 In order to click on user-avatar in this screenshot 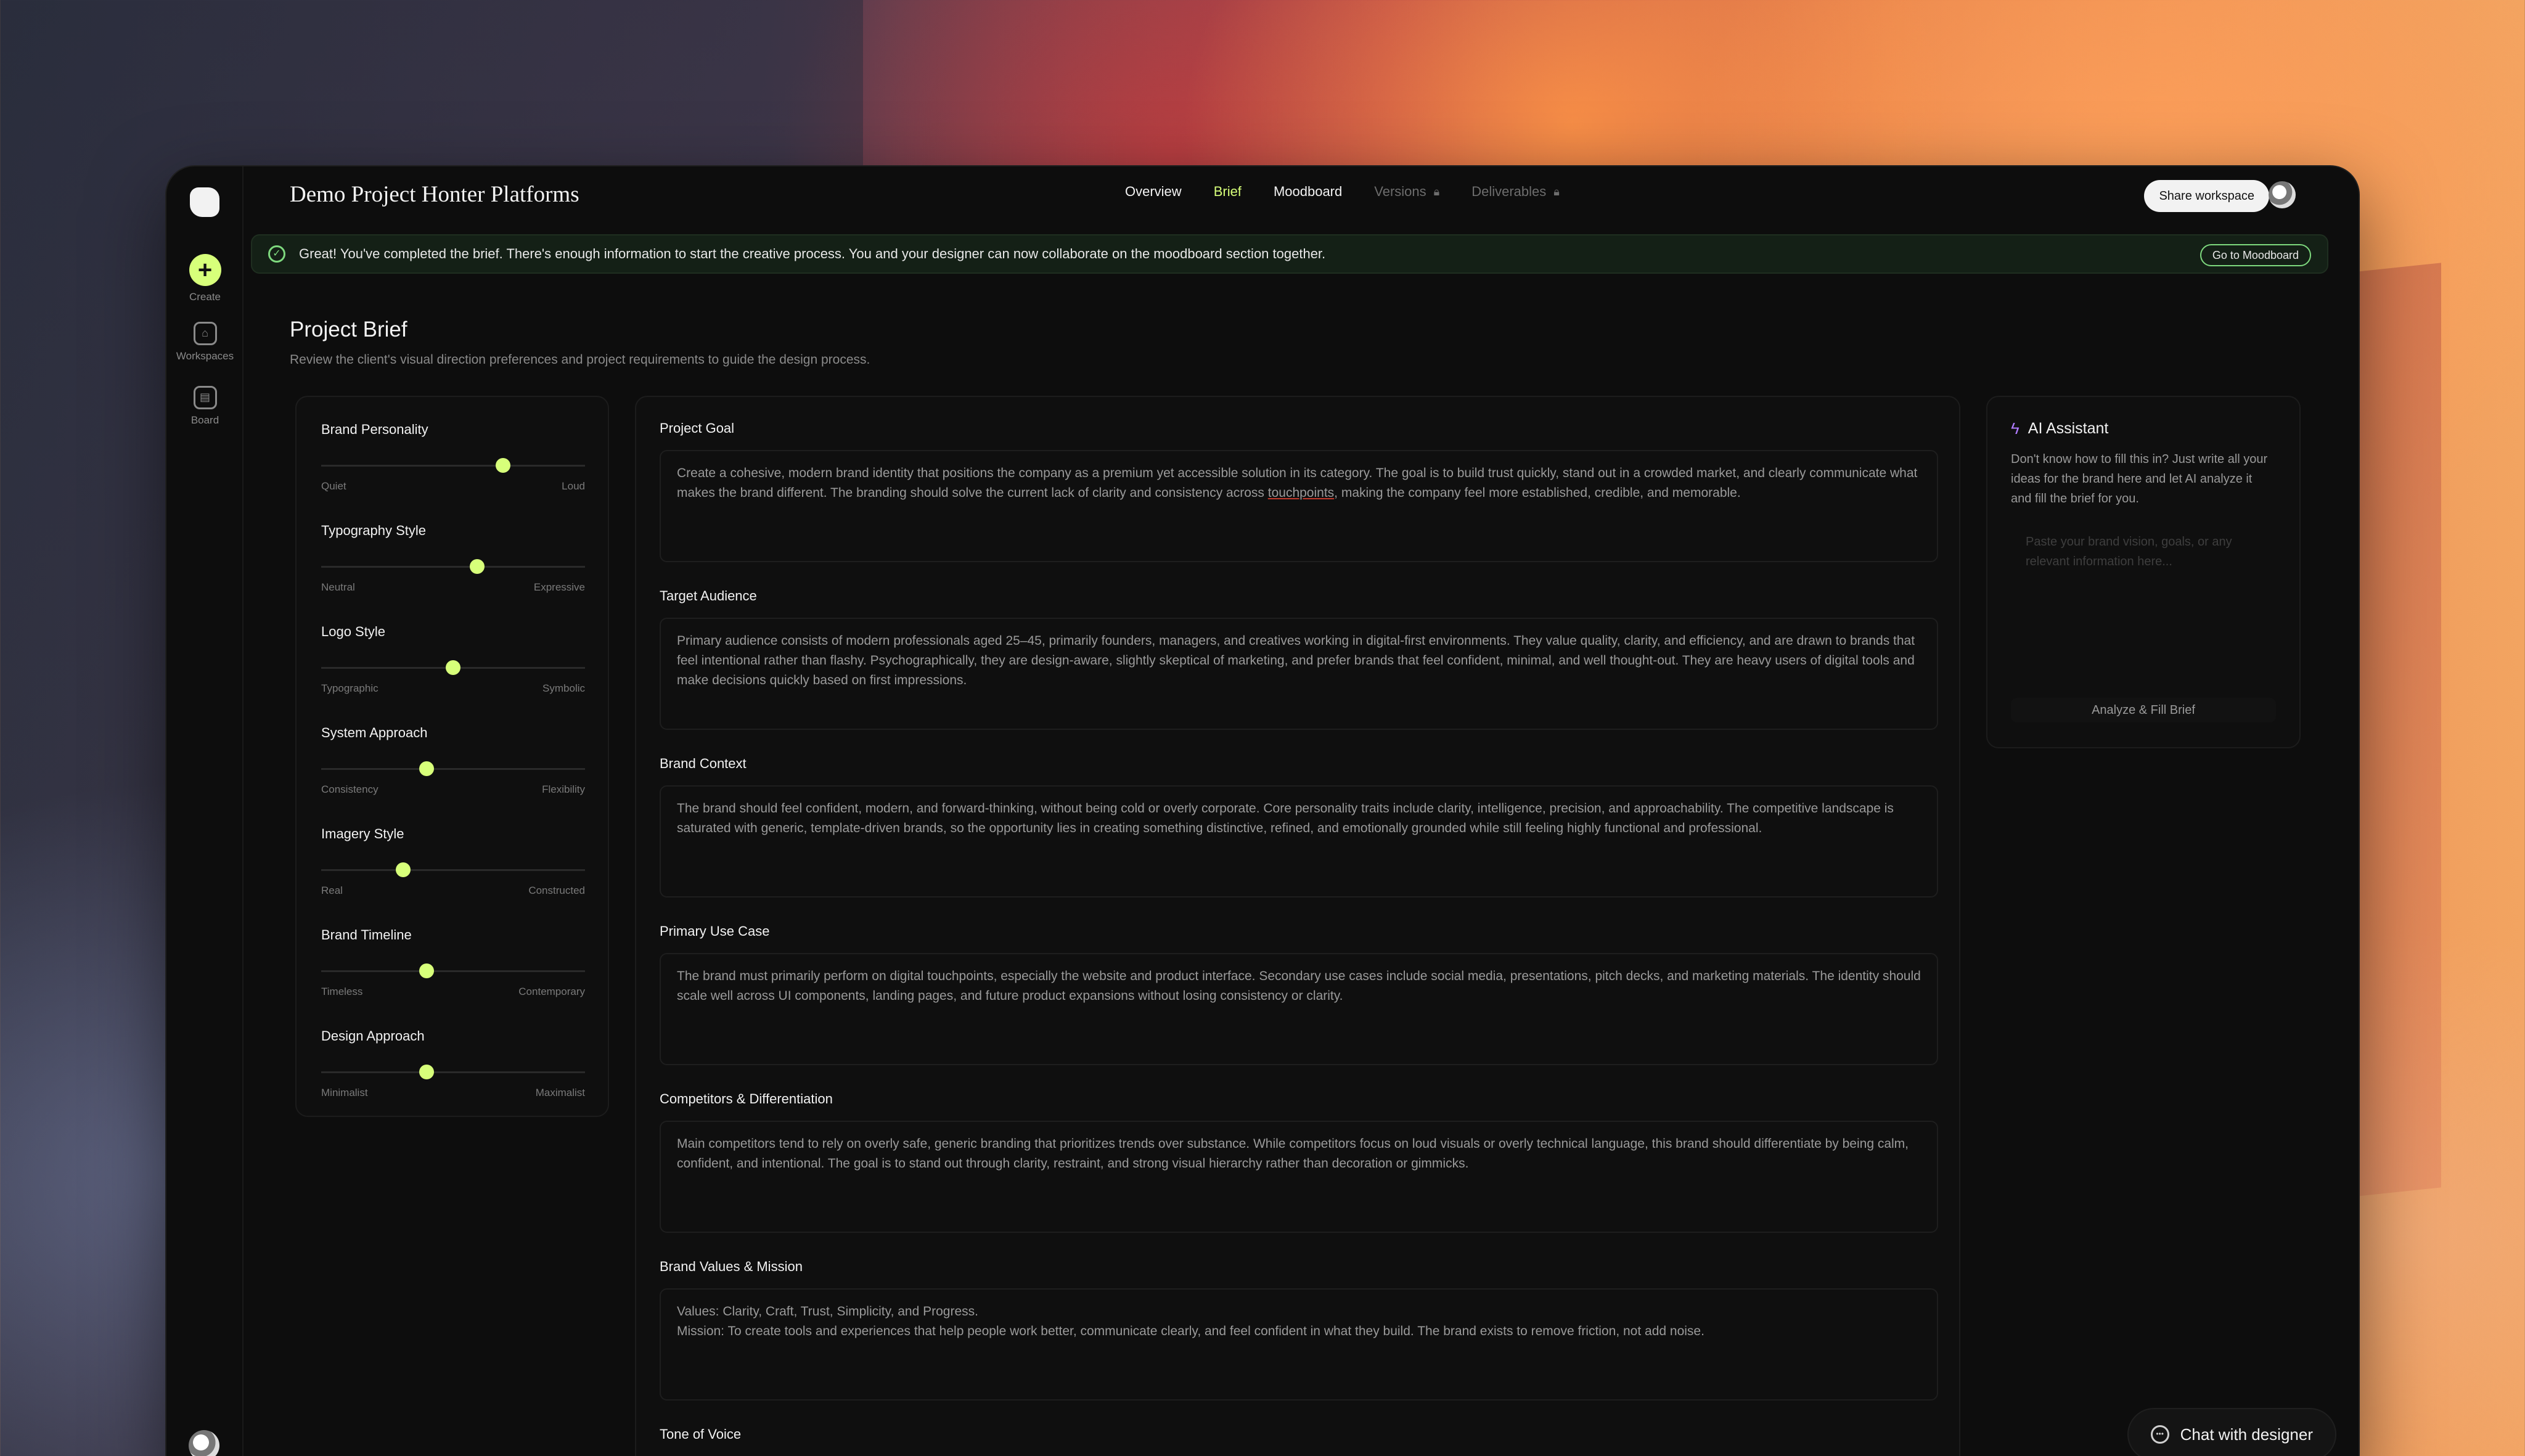, I will do `click(204, 1443)`.